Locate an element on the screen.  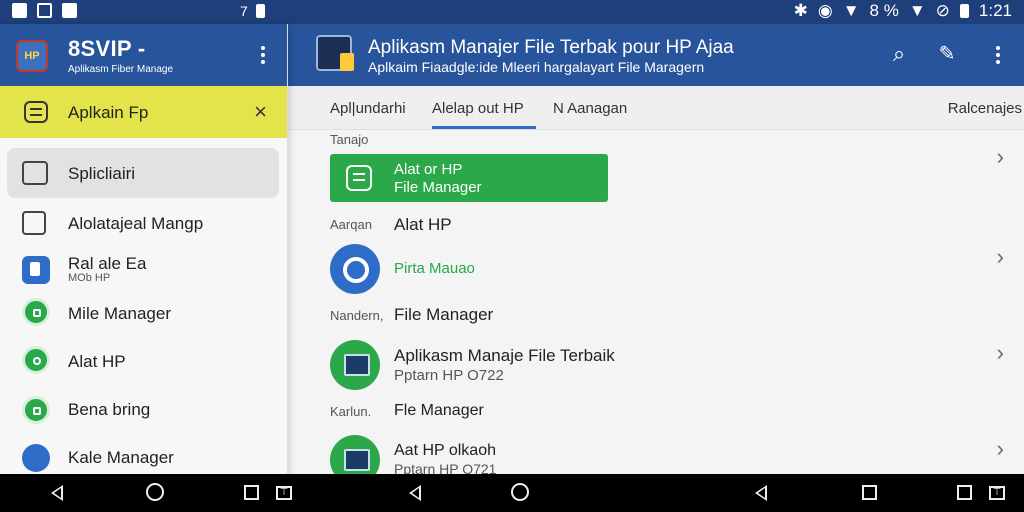
drawer-item: Bena bring is located at coordinates (144, 417).